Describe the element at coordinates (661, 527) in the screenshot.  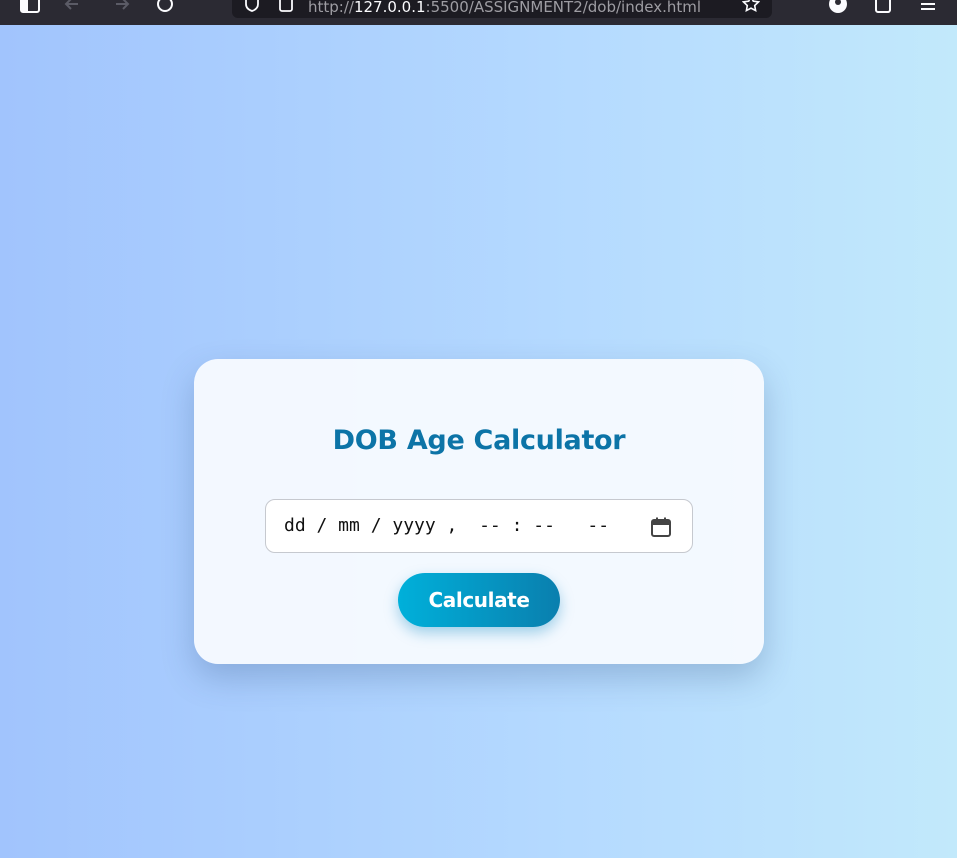
I see `calendar-icon` at that location.